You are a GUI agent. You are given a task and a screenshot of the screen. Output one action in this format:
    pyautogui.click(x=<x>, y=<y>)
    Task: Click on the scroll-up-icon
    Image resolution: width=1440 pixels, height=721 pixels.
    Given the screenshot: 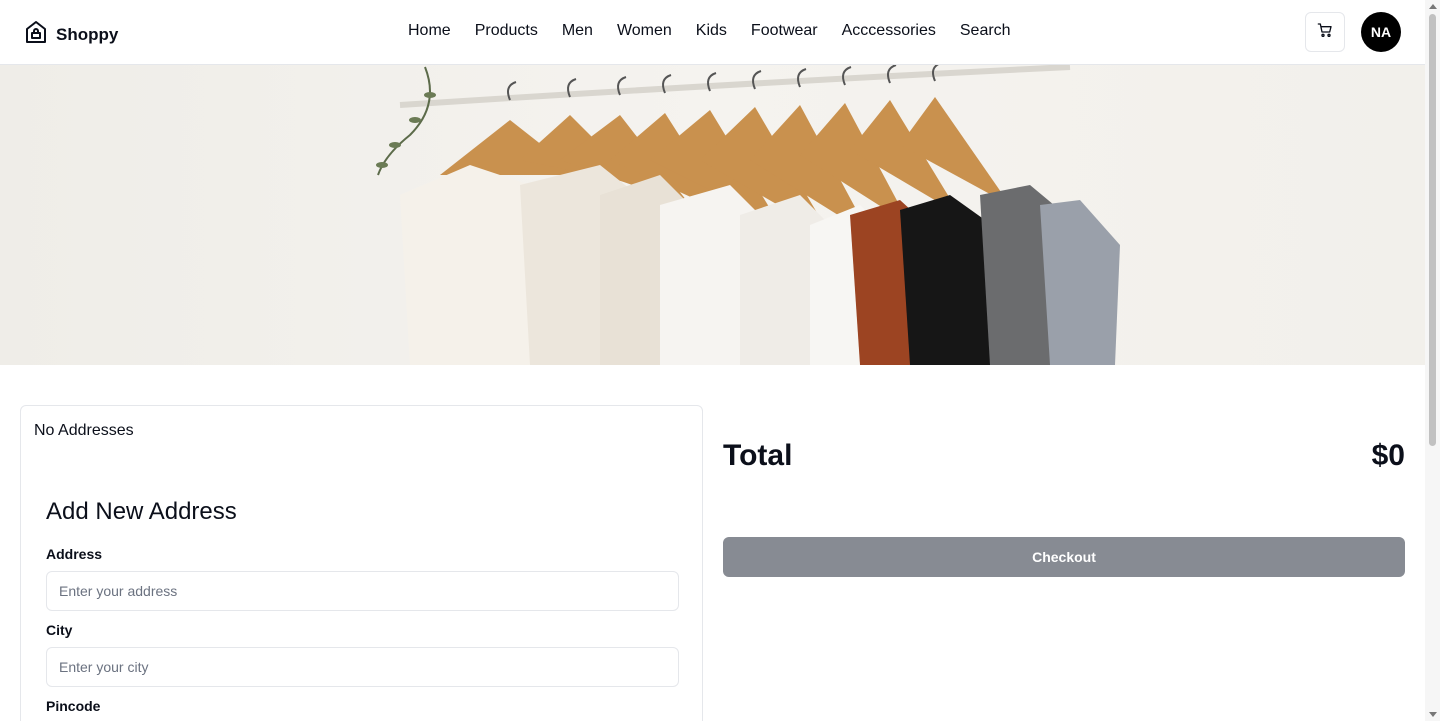 What is the action you would take?
    pyautogui.click(x=1433, y=6)
    